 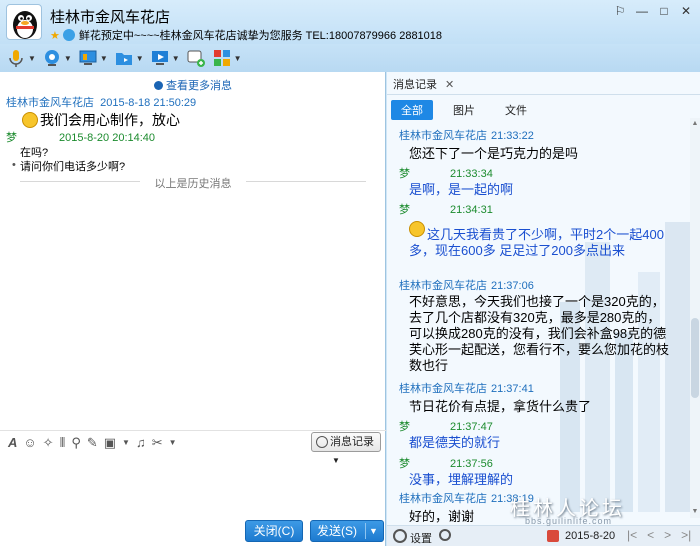 What do you see at coordinates (159, 58) in the screenshot?
I see `screen-share-icon` at bounding box center [159, 58].